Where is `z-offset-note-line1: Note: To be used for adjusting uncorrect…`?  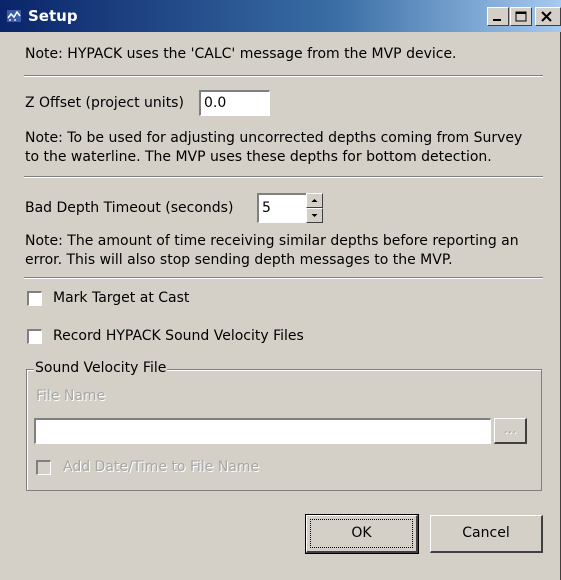 z-offset-note-line1: Note: To be used for adjusting uncorrect… is located at coordinates (274, 138).